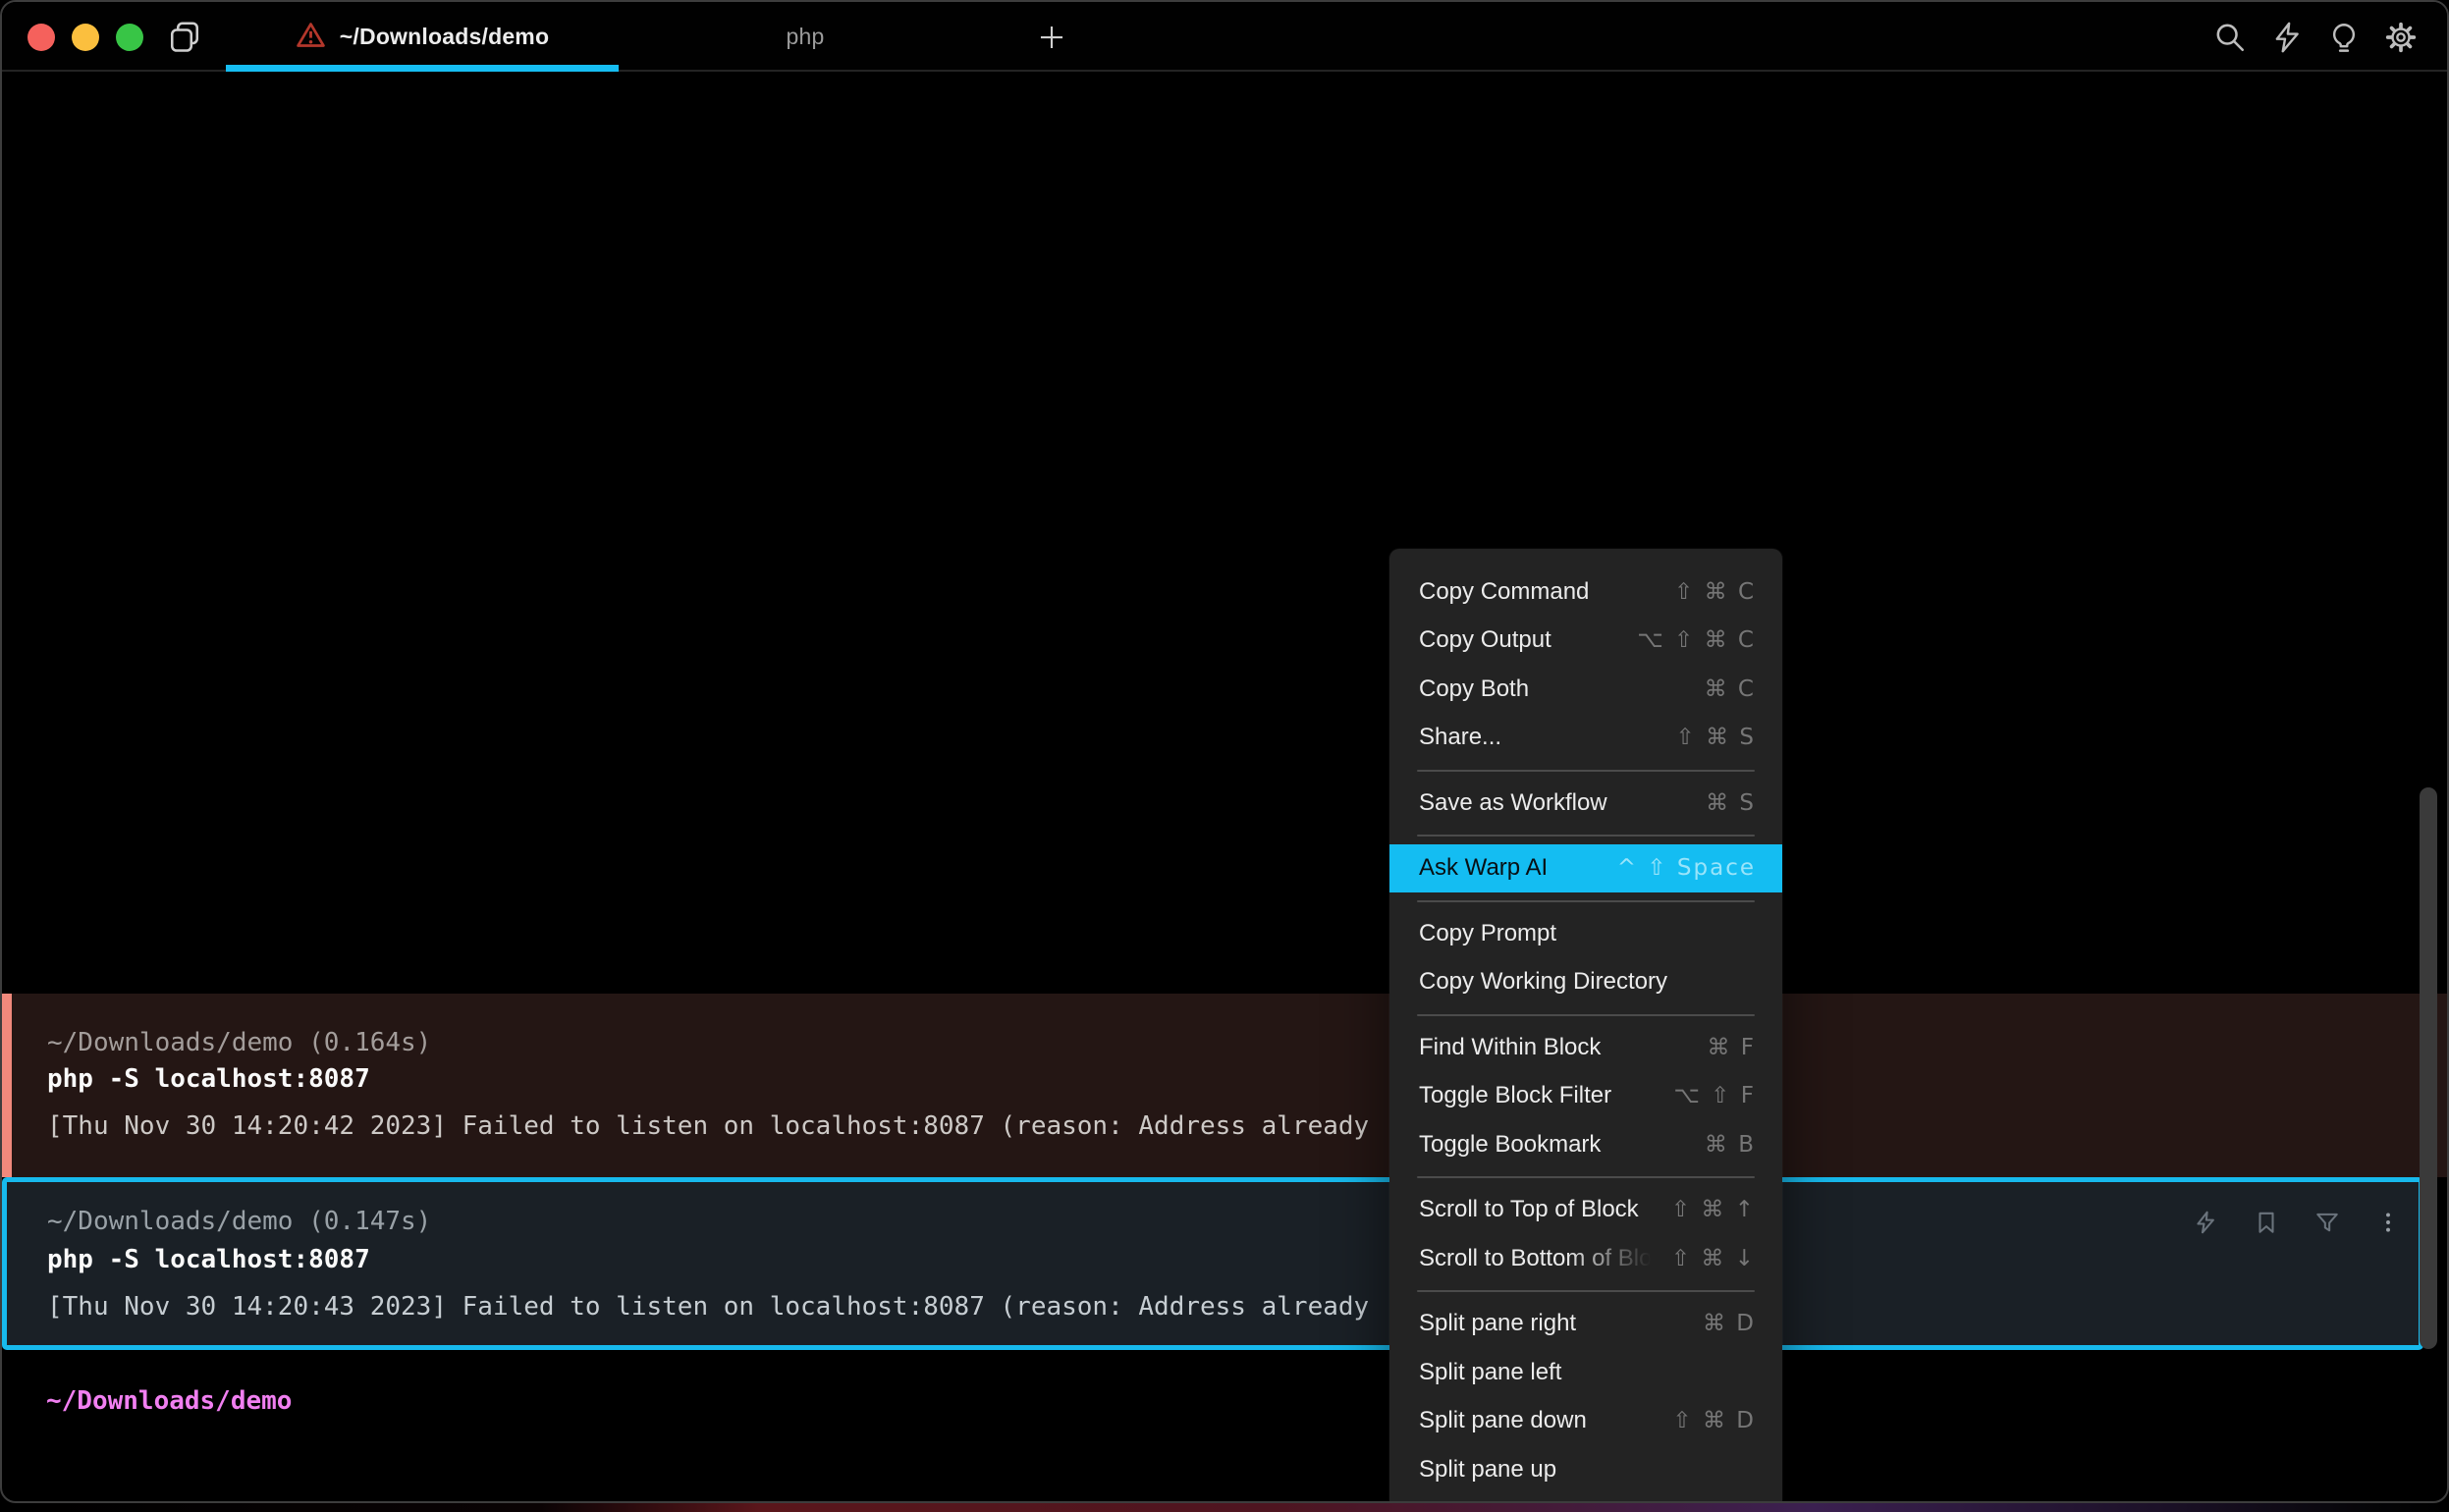 This screenshot has width=2449, height=1512. I want to click on menu-item-shortcut: ⌘ C, so click(1730, 688).